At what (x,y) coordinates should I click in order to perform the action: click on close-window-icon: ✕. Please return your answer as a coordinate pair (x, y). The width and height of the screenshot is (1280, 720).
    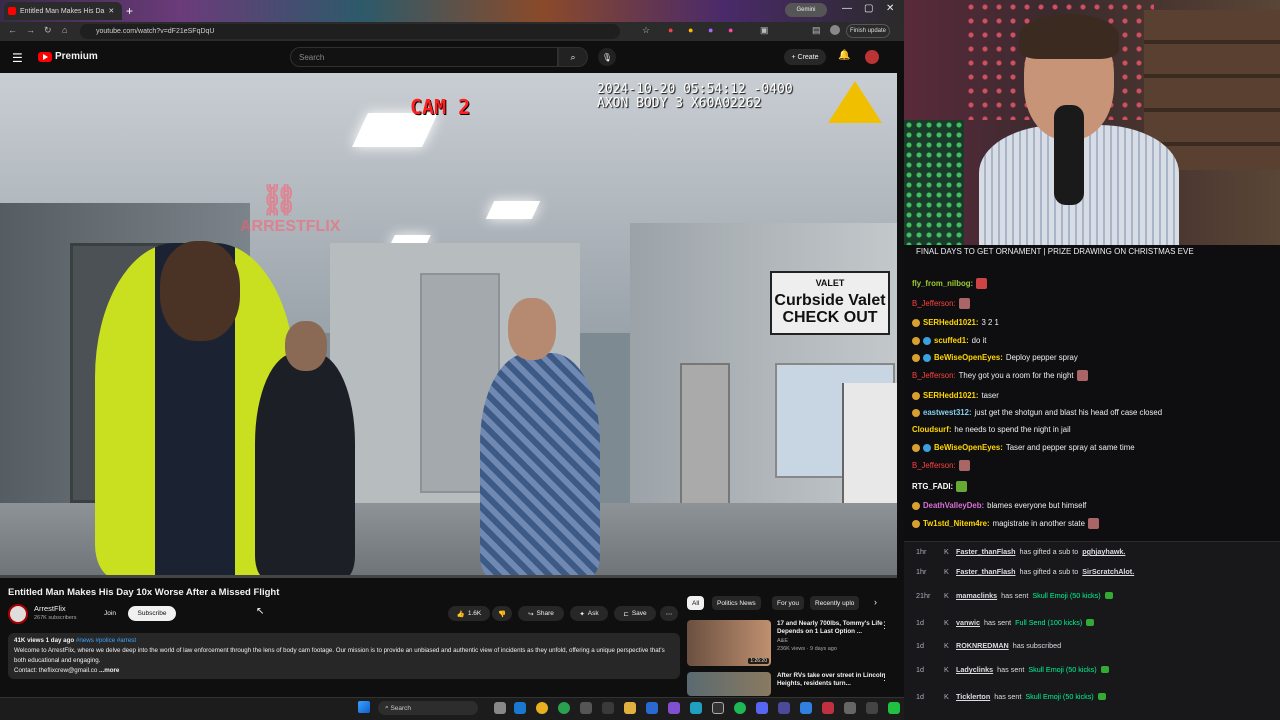
    Looking at the image, I should click on (890, 8).